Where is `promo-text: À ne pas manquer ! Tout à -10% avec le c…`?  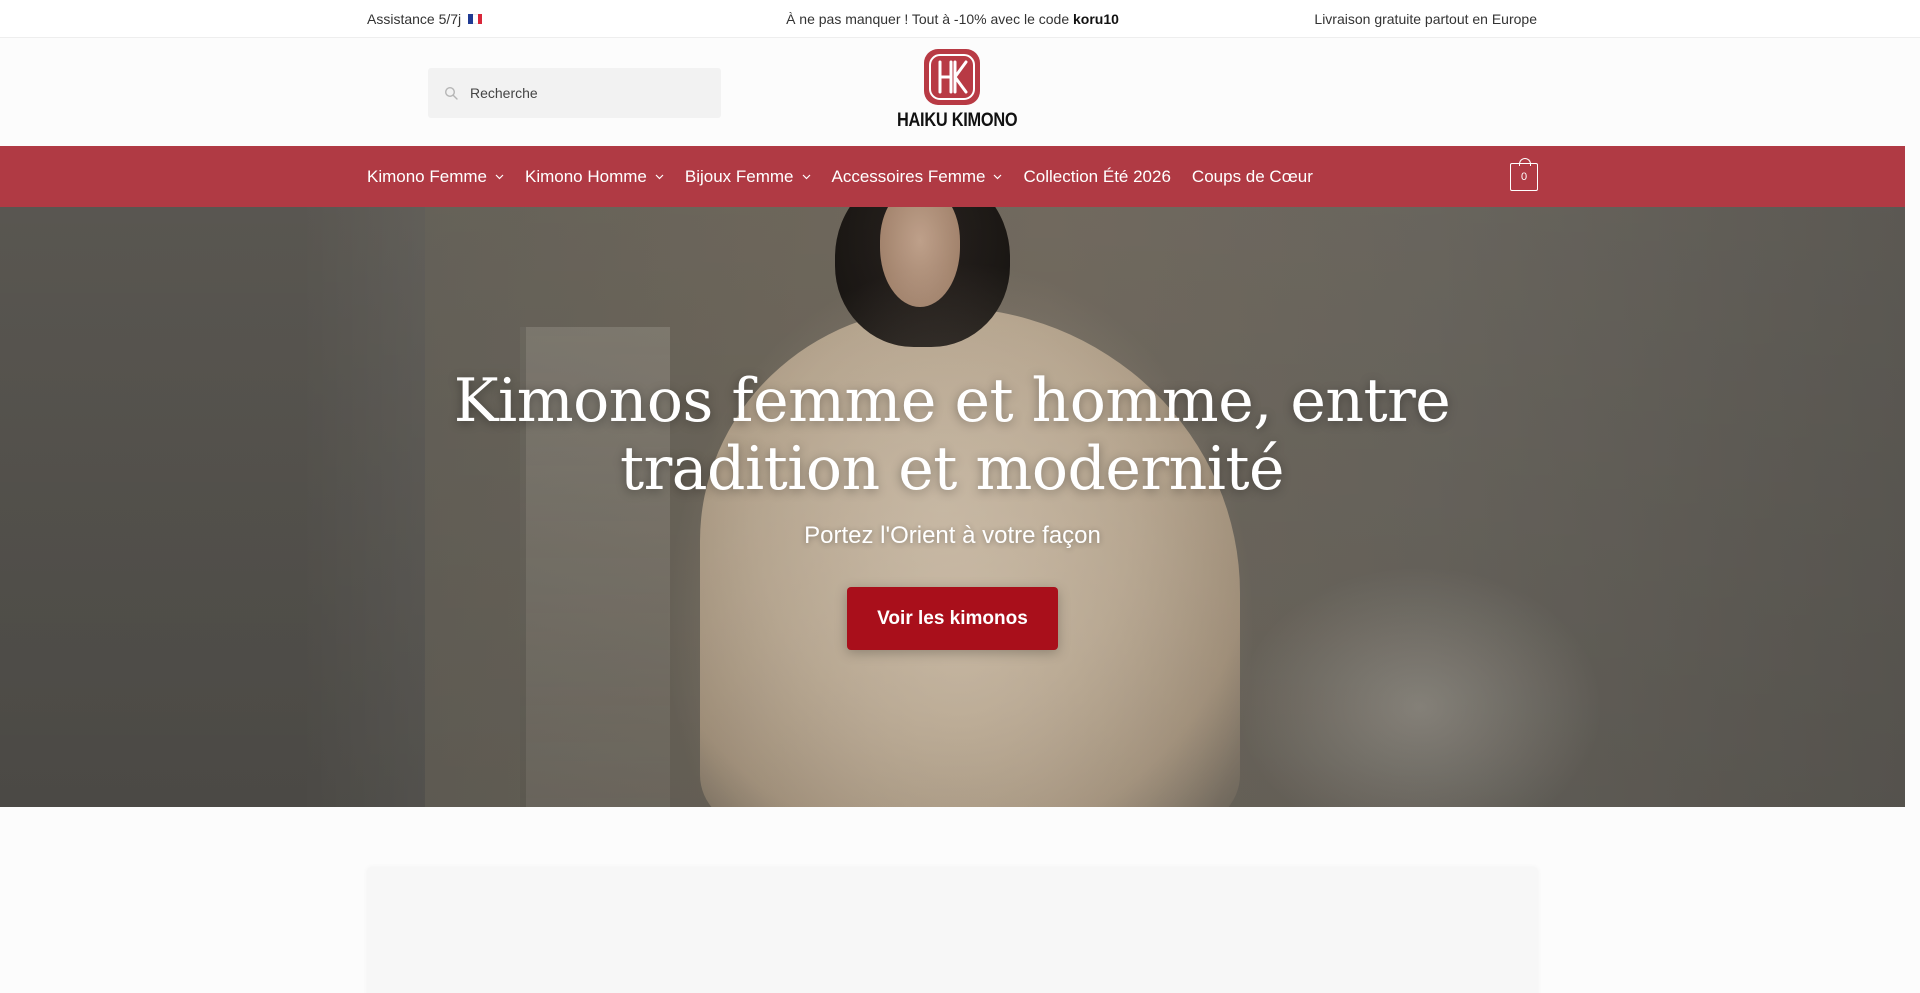 promo-text: À ne pas manquer ! Tout à -10% avec le c… is located at coordinates (929, 19).